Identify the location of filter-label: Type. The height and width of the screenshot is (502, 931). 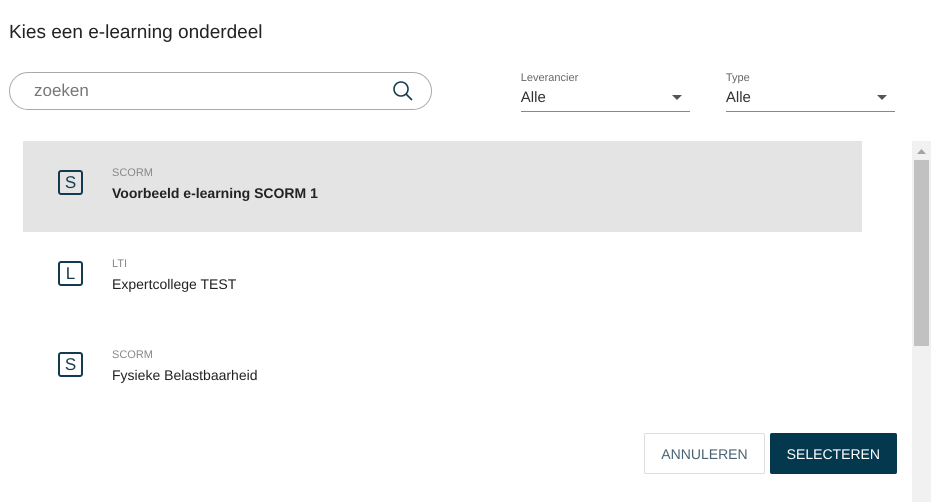
(738, 78).